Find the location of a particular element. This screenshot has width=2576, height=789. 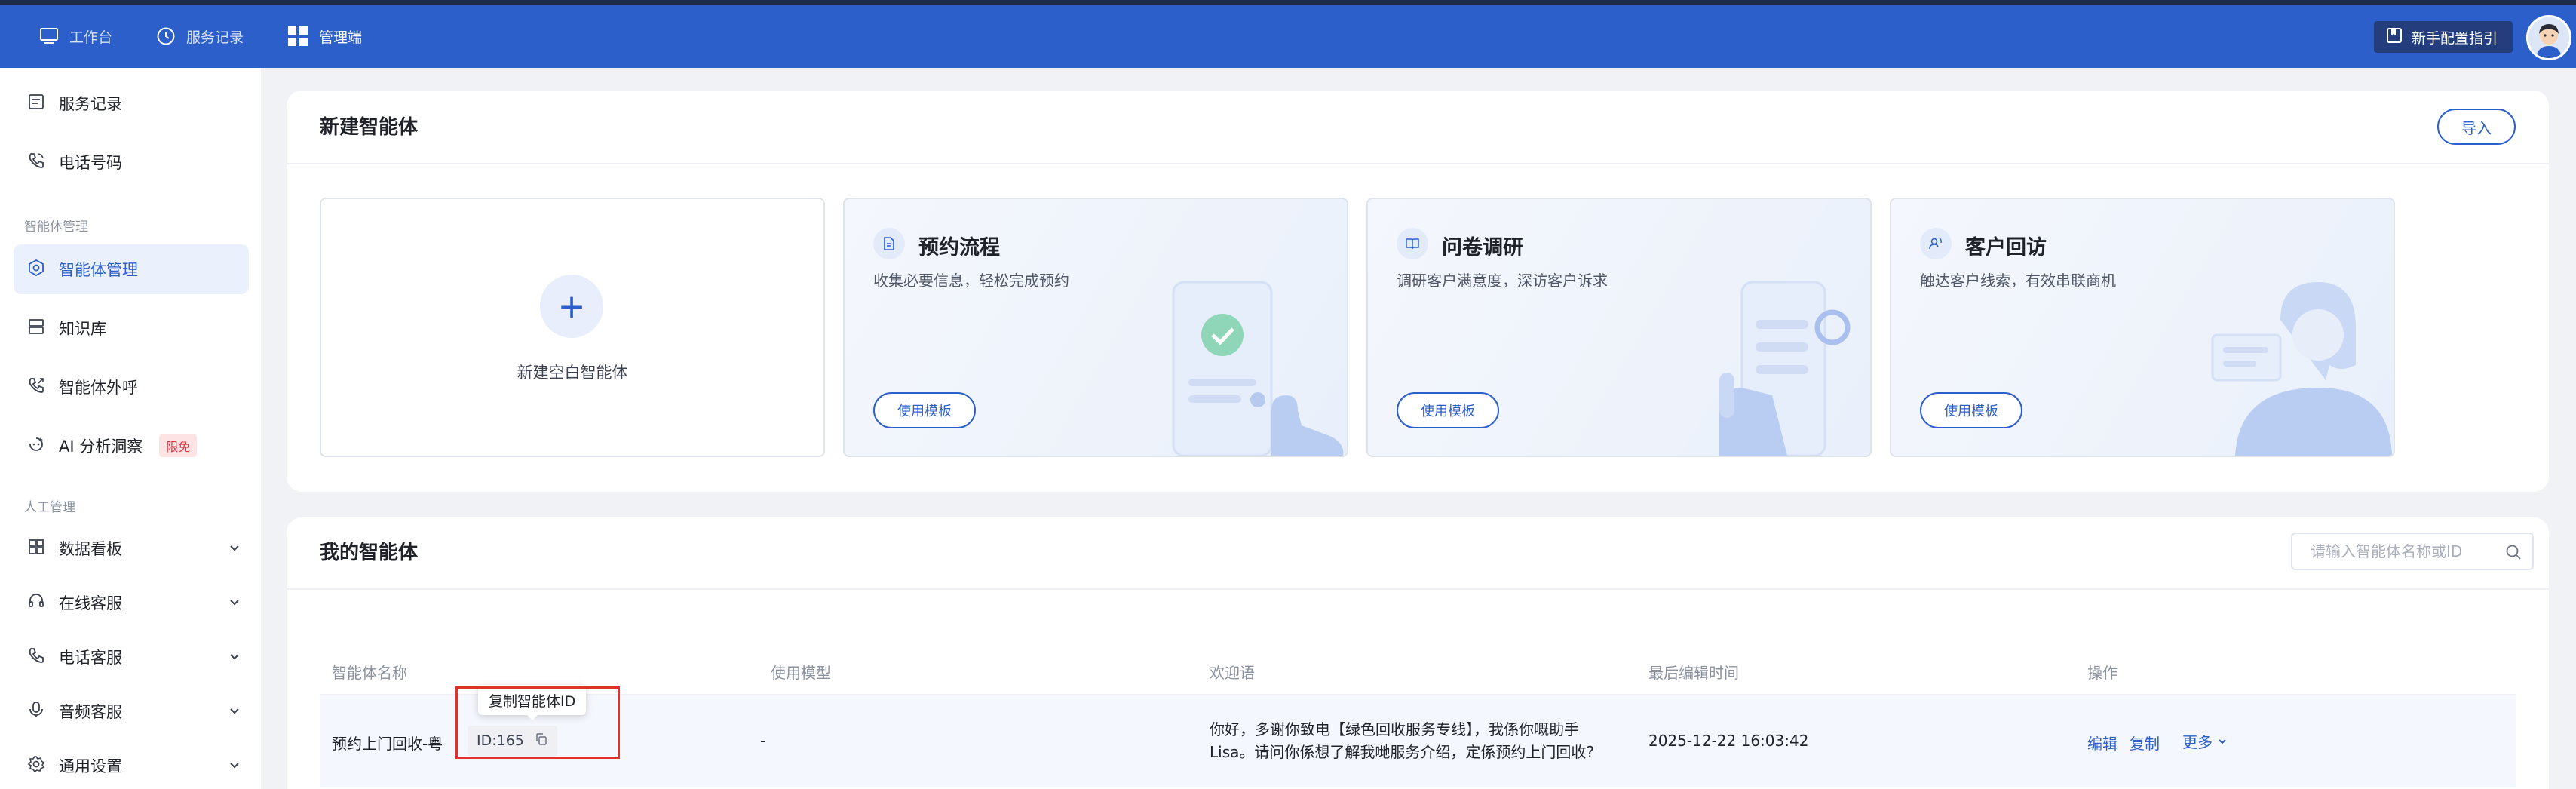

sidebar-item-ai-insights: AI 分析洞察 限免 is located at coordinates (131, 446).